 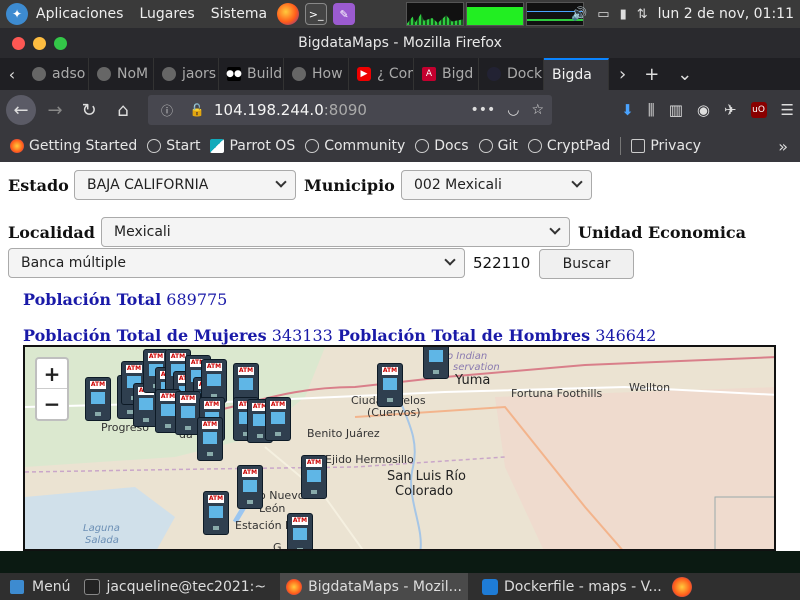 I want to click on tab-angular: A Bigd, so click(x=446, y=74).